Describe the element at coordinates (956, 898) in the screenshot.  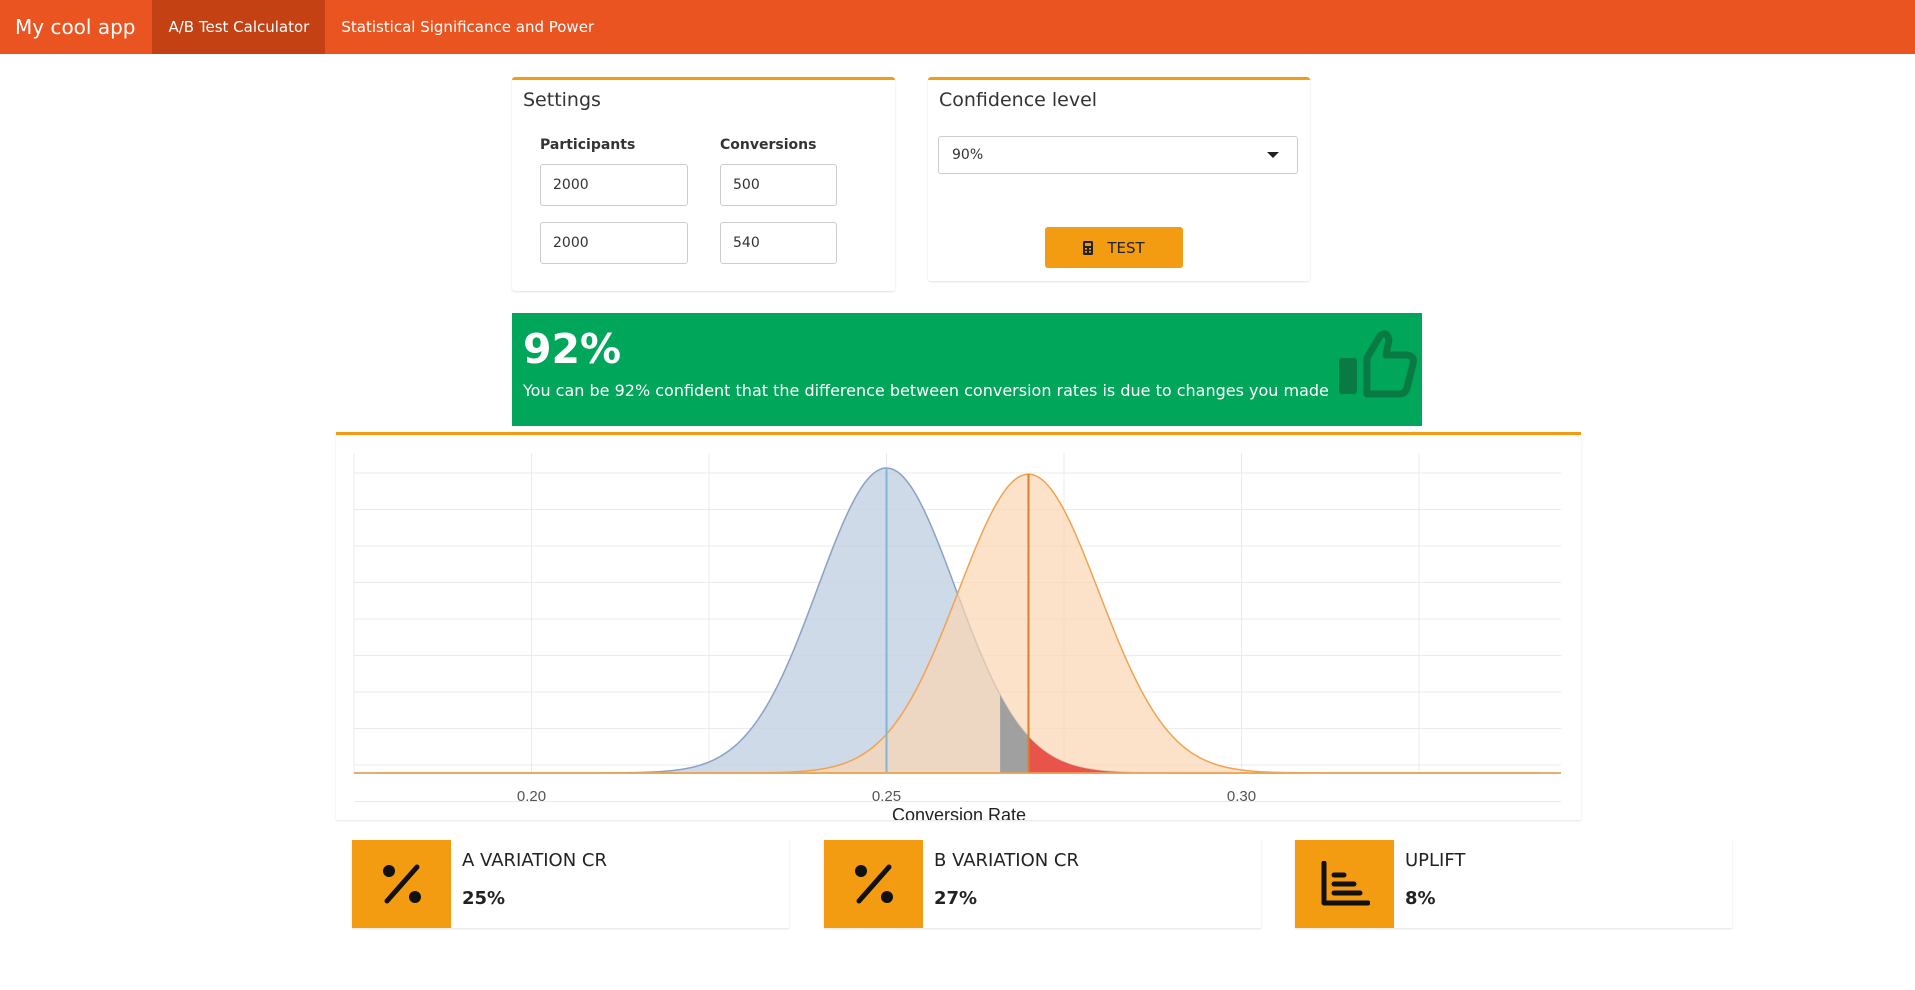
I see `stat-value: 27%` at that location.